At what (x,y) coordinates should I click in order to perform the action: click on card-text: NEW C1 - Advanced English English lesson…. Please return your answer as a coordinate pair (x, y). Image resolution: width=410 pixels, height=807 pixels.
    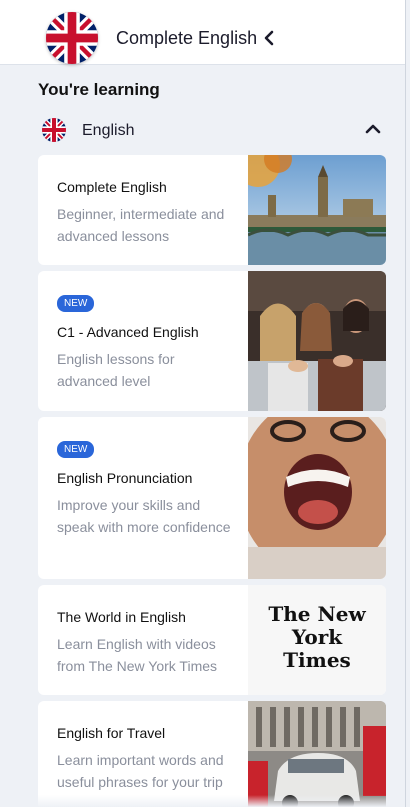
    Looking at the image, I should click on (146, 342).